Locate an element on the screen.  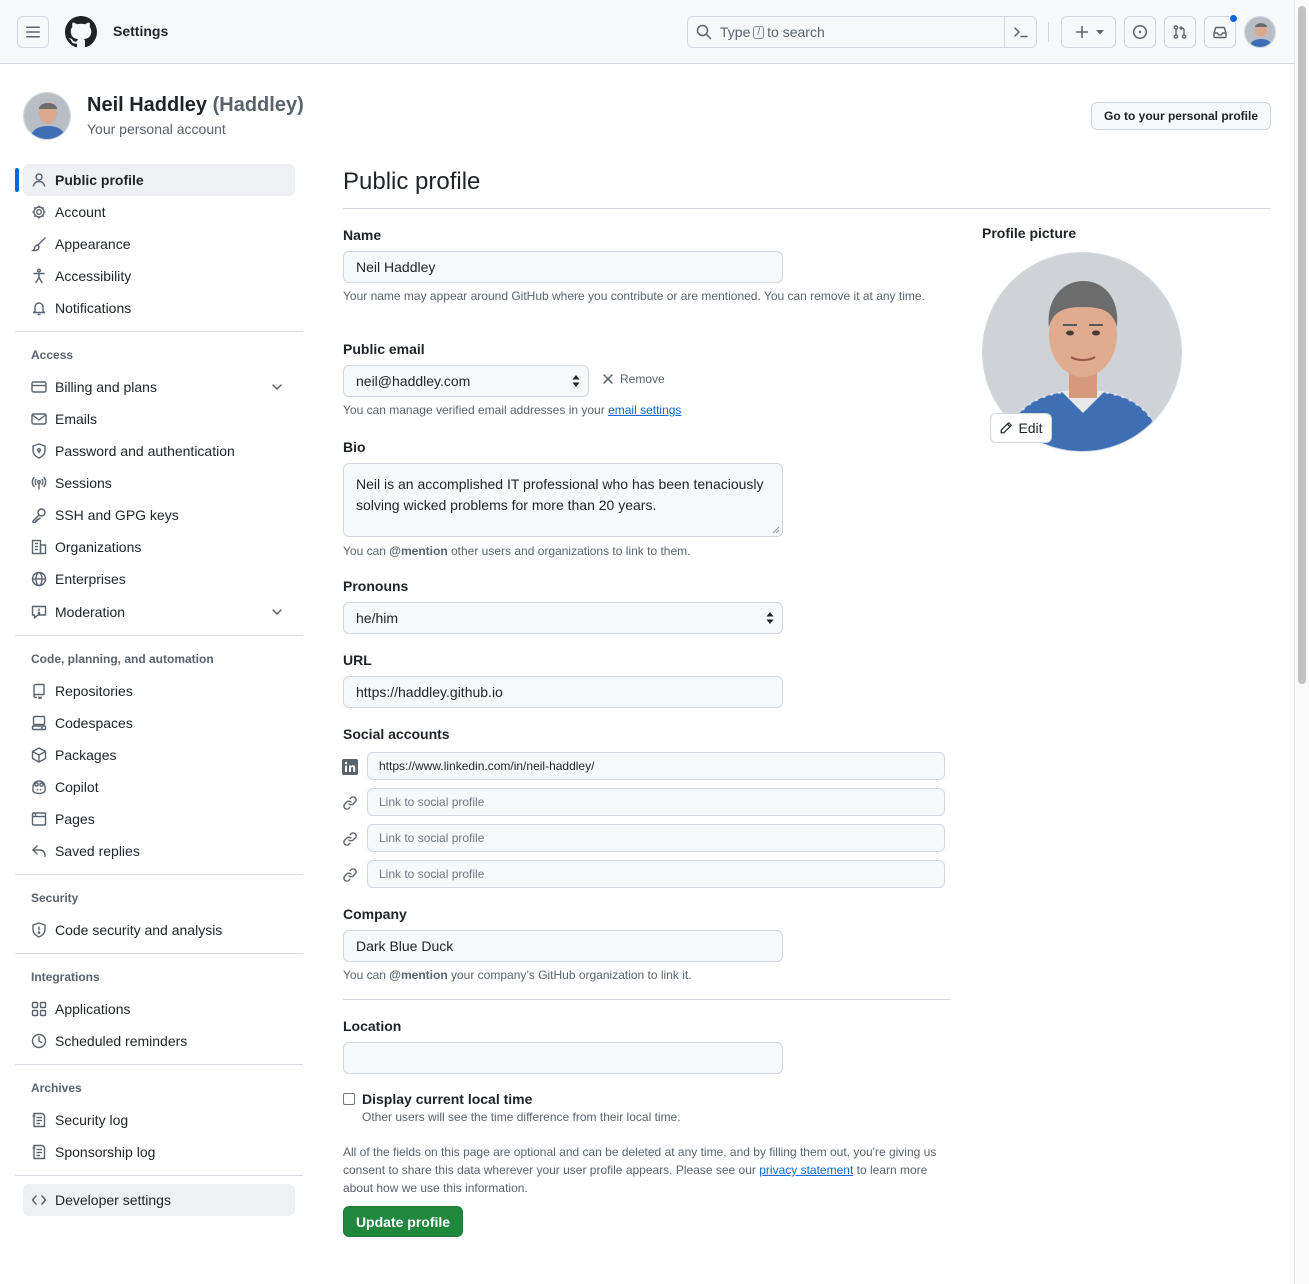
company-field: Dark Blue Duck is located at coordinates (563, 946).